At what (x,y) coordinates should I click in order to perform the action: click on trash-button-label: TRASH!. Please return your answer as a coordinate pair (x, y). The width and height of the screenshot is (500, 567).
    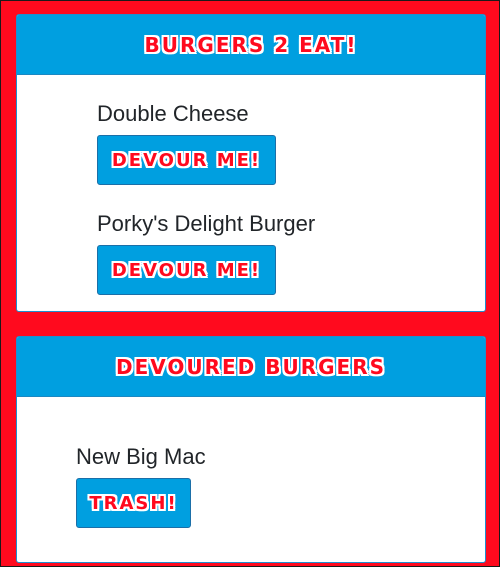
    Looking at the image, I should click on (133, 503).